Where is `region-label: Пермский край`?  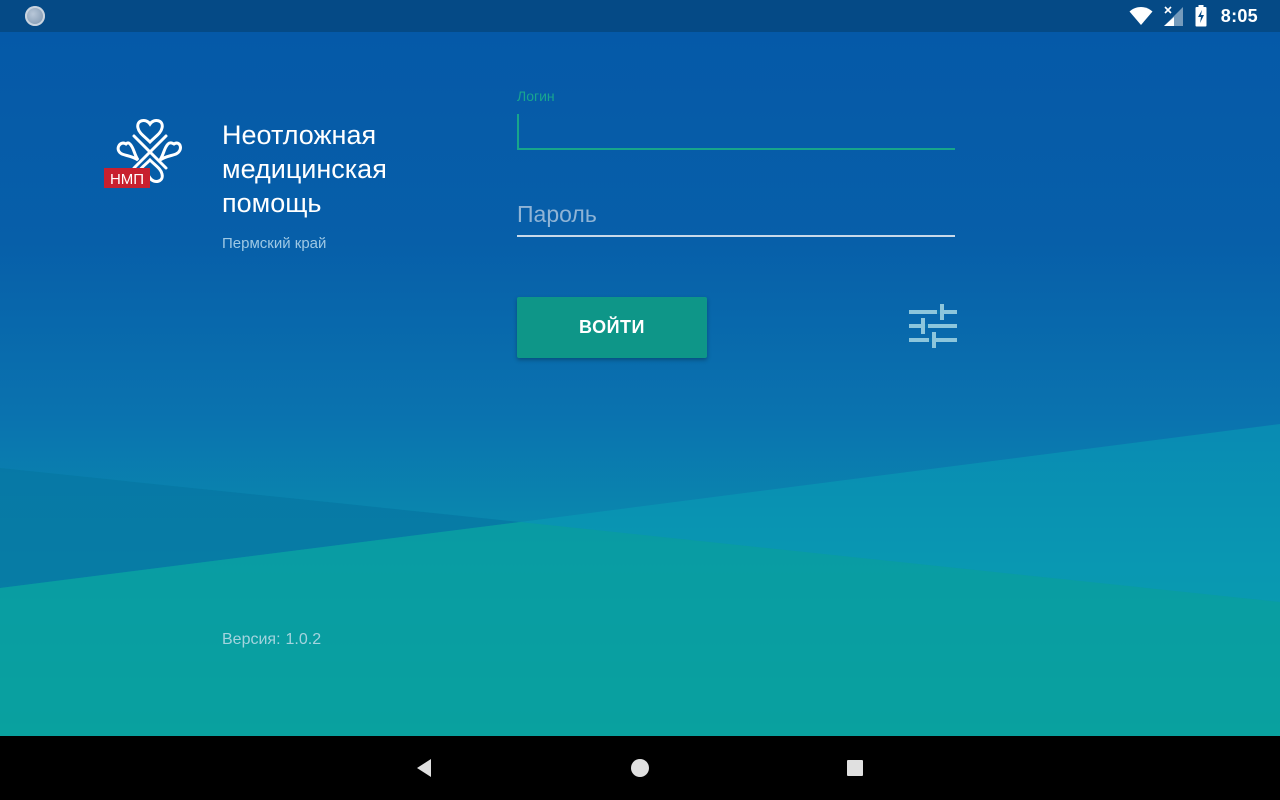
region-label: Пермский край is located at coordinates (274, 243).